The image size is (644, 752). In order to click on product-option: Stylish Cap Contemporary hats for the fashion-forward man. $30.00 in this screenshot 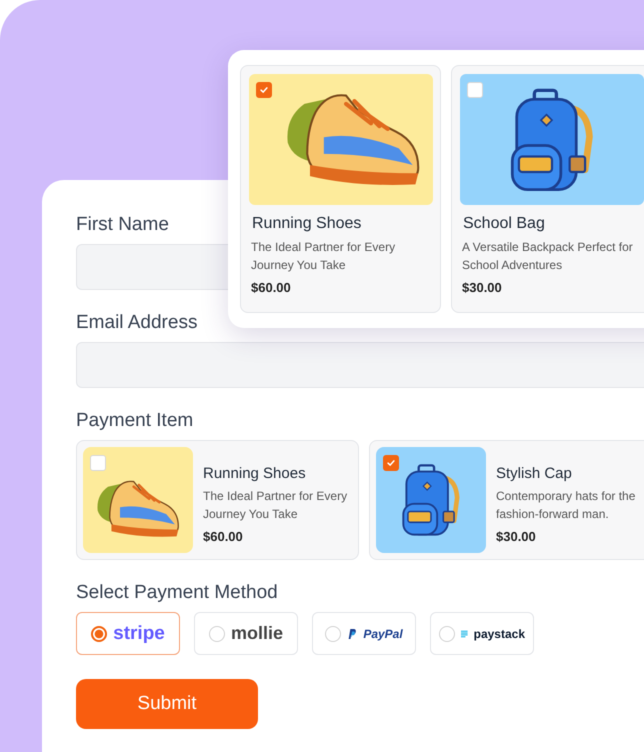, I will do `click(506, 500)`.